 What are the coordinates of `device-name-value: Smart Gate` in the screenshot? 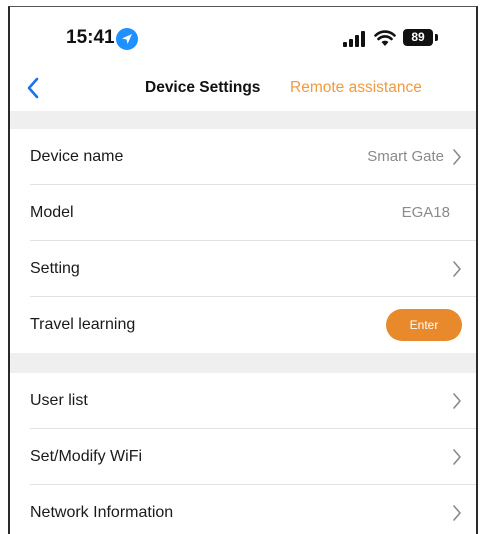 It's located at (405, 156).